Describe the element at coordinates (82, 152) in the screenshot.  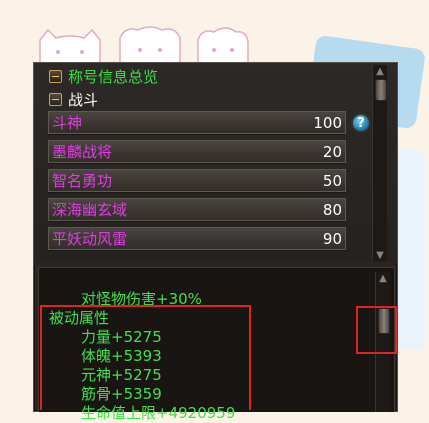
I see `title-name: 墨麟战将` at that location.